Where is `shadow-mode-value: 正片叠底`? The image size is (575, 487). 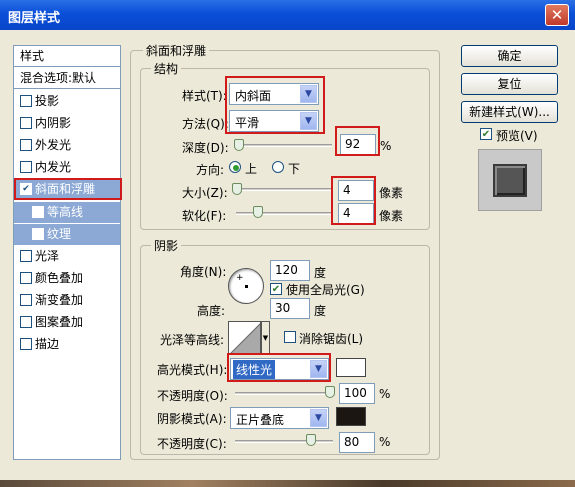
shadow-mode-value: 正片叠底 is located at coordinates (260, 420).